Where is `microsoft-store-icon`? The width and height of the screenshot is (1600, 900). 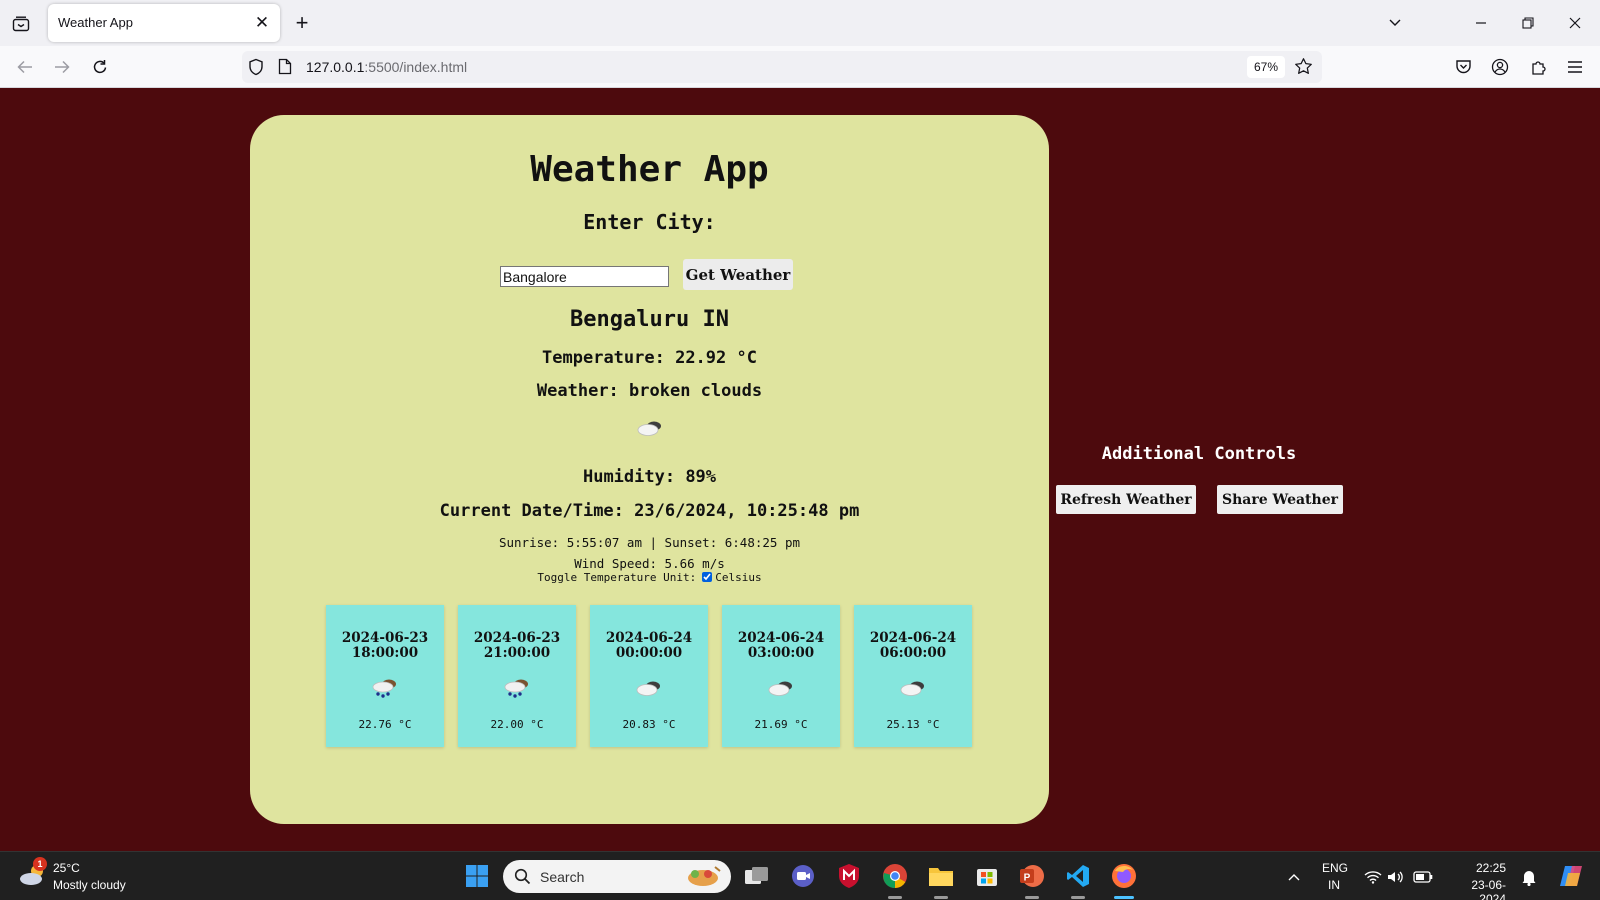
microsoft-store-icon is located at coordinates (987, 876).